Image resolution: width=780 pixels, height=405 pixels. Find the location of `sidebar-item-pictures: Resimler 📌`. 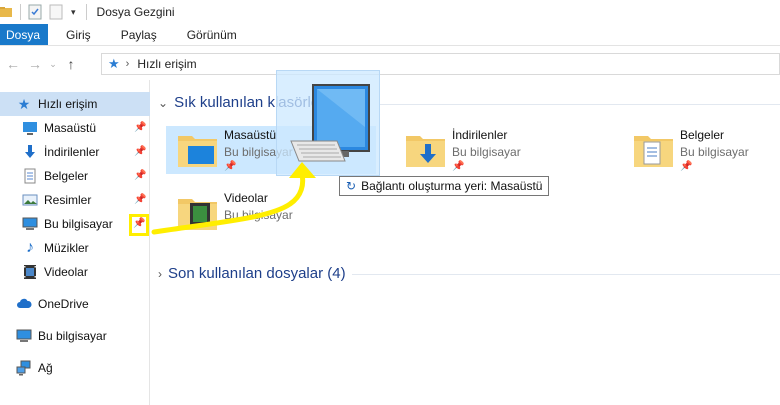

sidebar-item-pictures: Resimler 📌 is located at coordinates (75, 200).